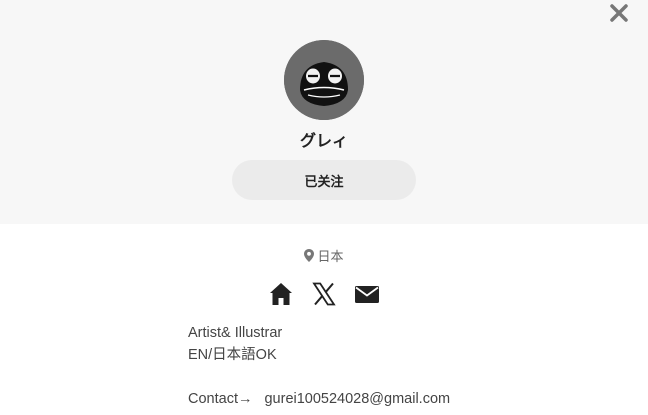 The image size is (648, 415). Describe the element at coordinates (619, 13) in the screenshot. I see `close-icon` at that location.